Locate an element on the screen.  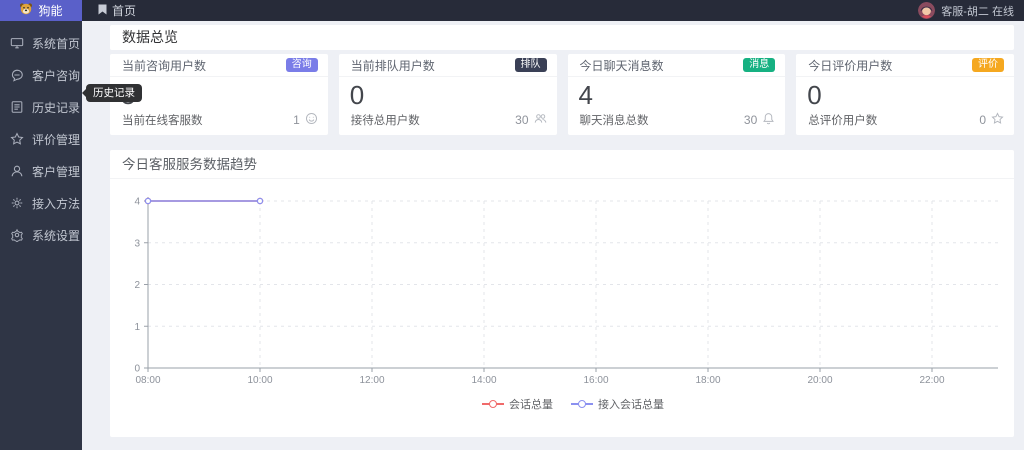
sidebar: 系统首页 客户咨询 历史记录 评价管理 客户管理 接入方法 系统设置 is located at coordinates (41, 235).